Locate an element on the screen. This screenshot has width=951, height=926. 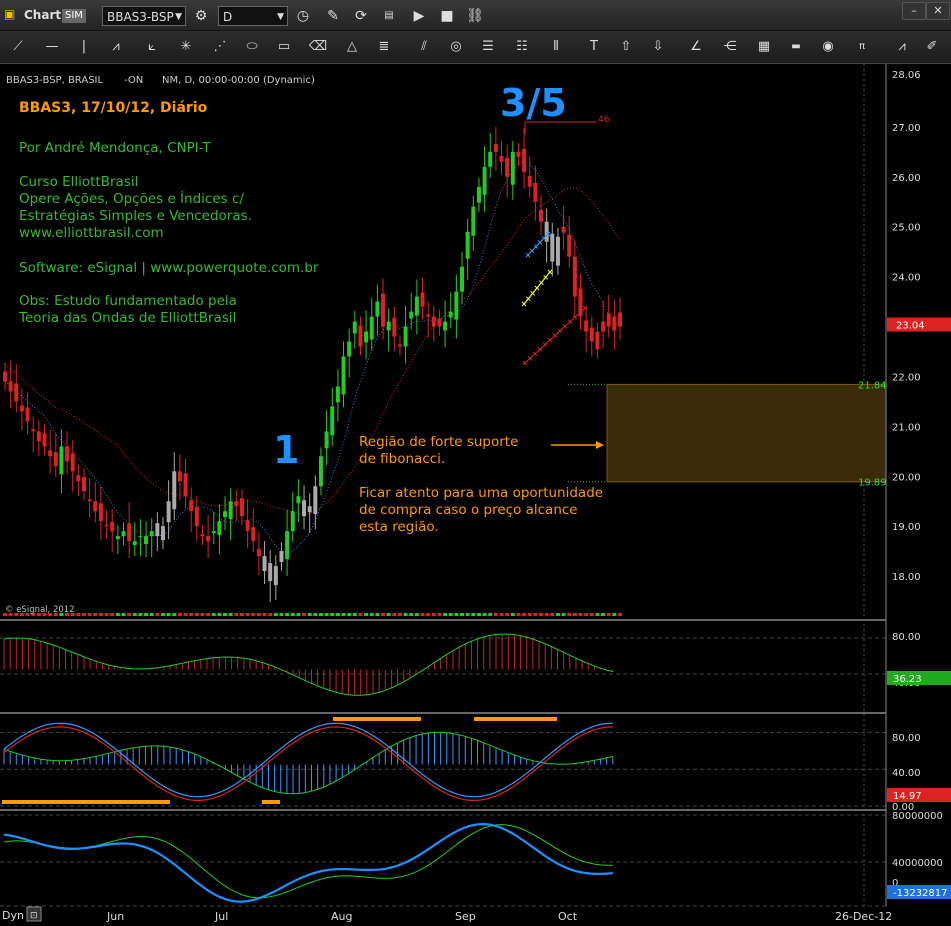
fibonacci-extension-icon: ☷ is located at coordinates (522, 47).